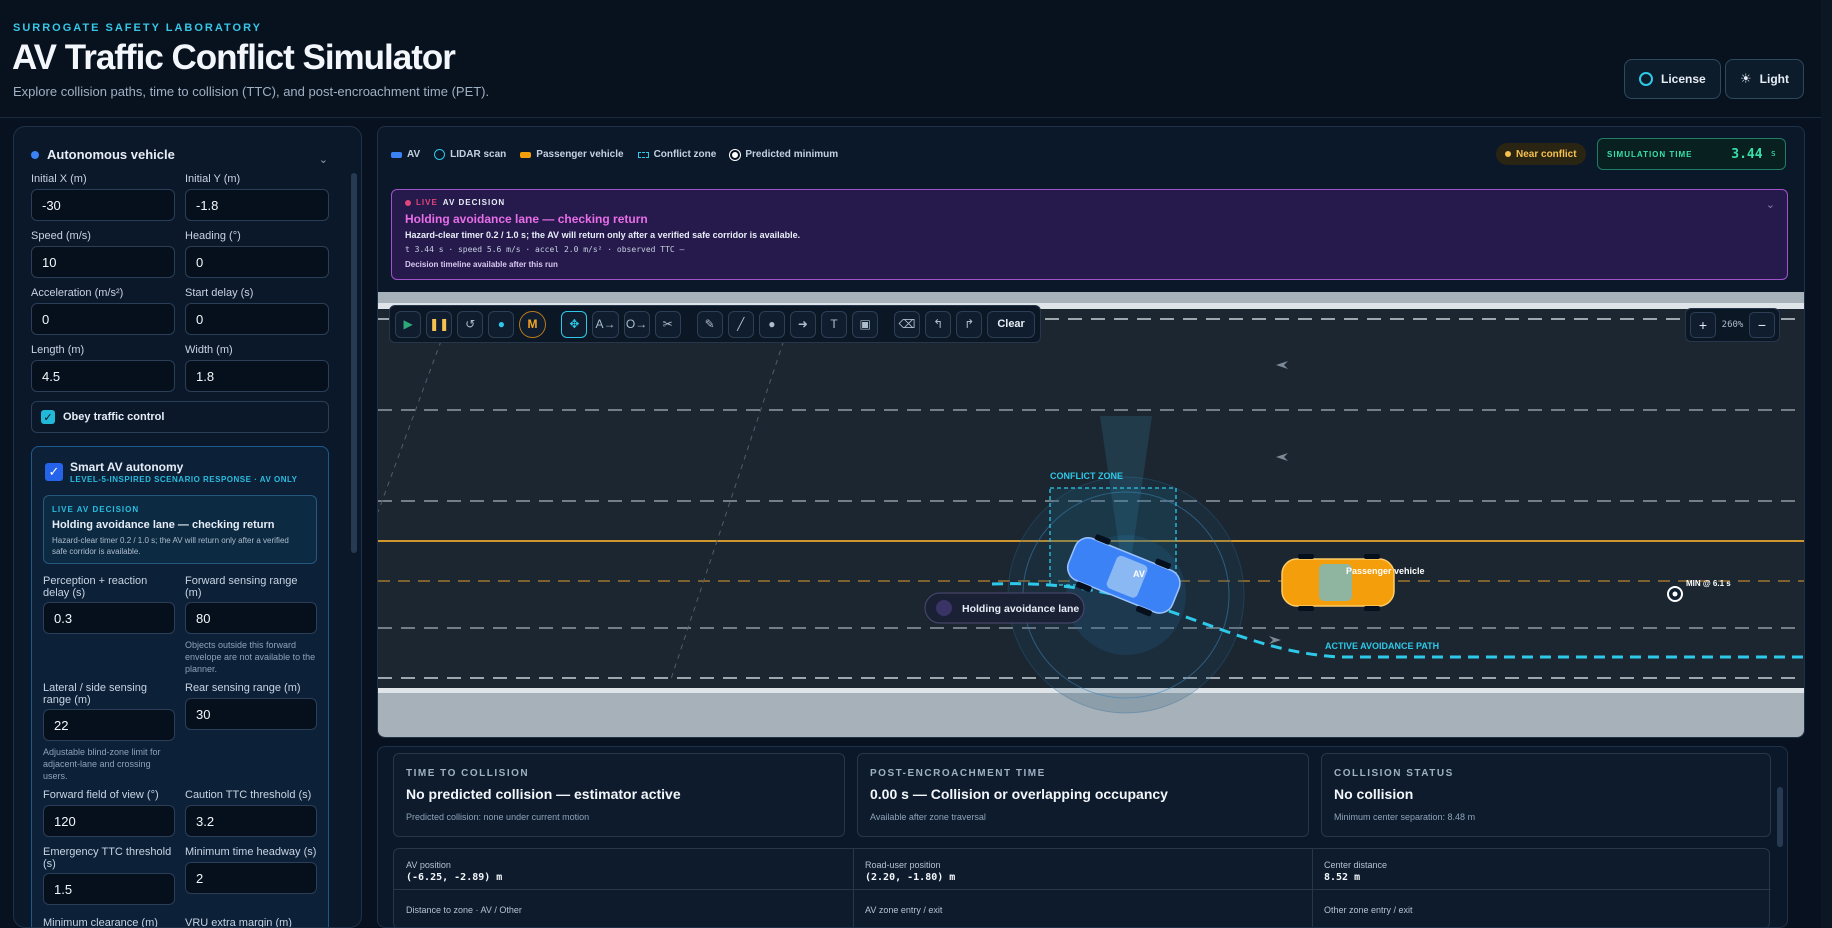 The width and height of the screenshot is (1832, 928). What do you see at coordinates (1650, 154) in the screenshot?
I see `sim-time-label: SIMULATION TIME` at bounding box center [1650, 154].